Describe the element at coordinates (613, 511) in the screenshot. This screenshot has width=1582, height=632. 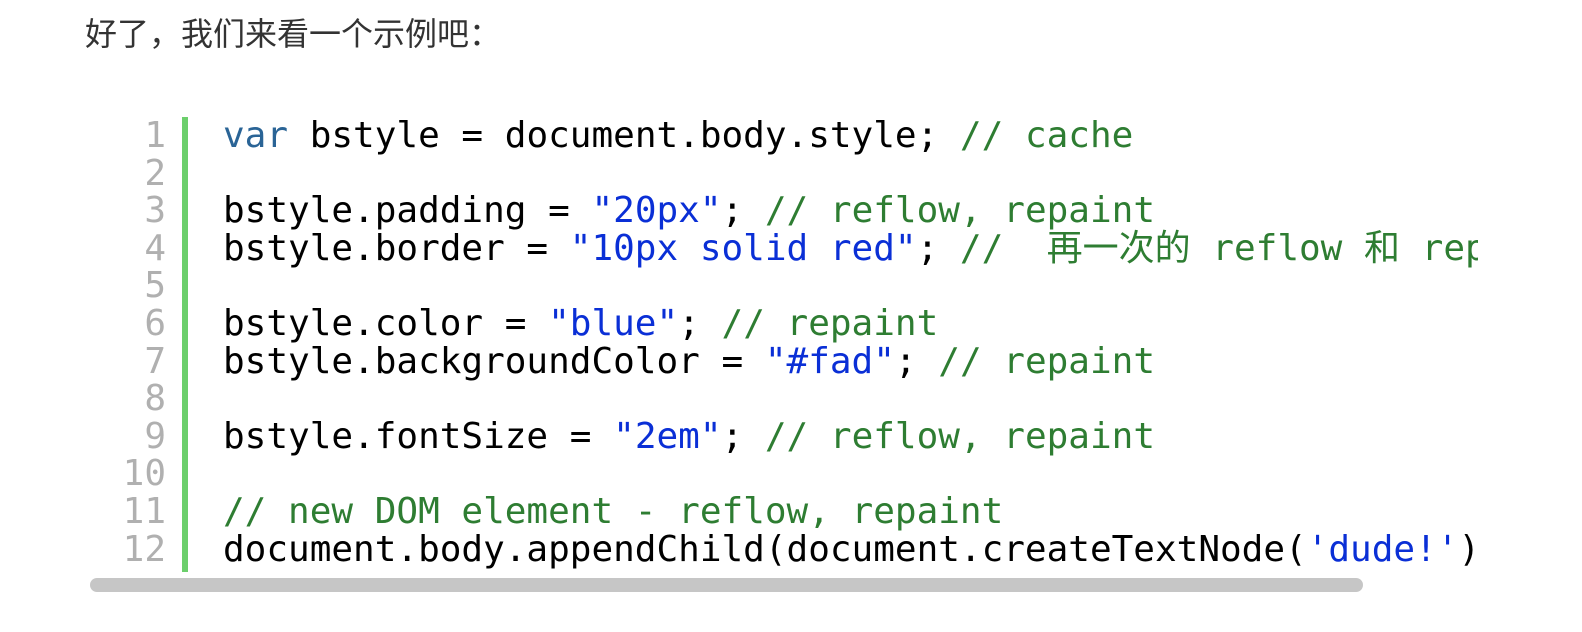
I see `code-token-comment: // new DOM element - reflow, repaint` at that location.